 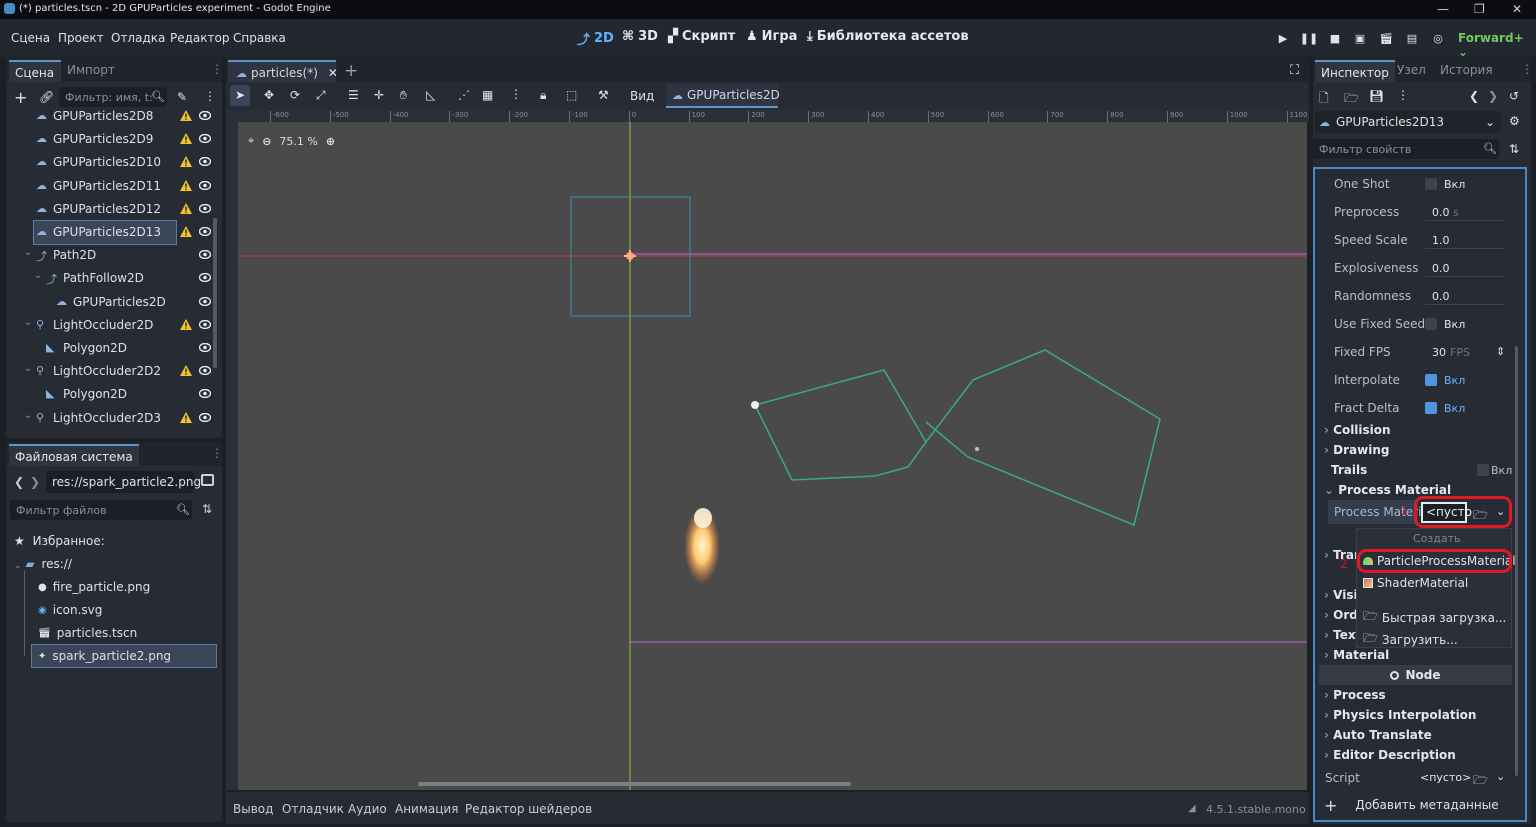 I want to click on add-metadata-button: + Добавить метаданные, so click(x=1414, y=805).